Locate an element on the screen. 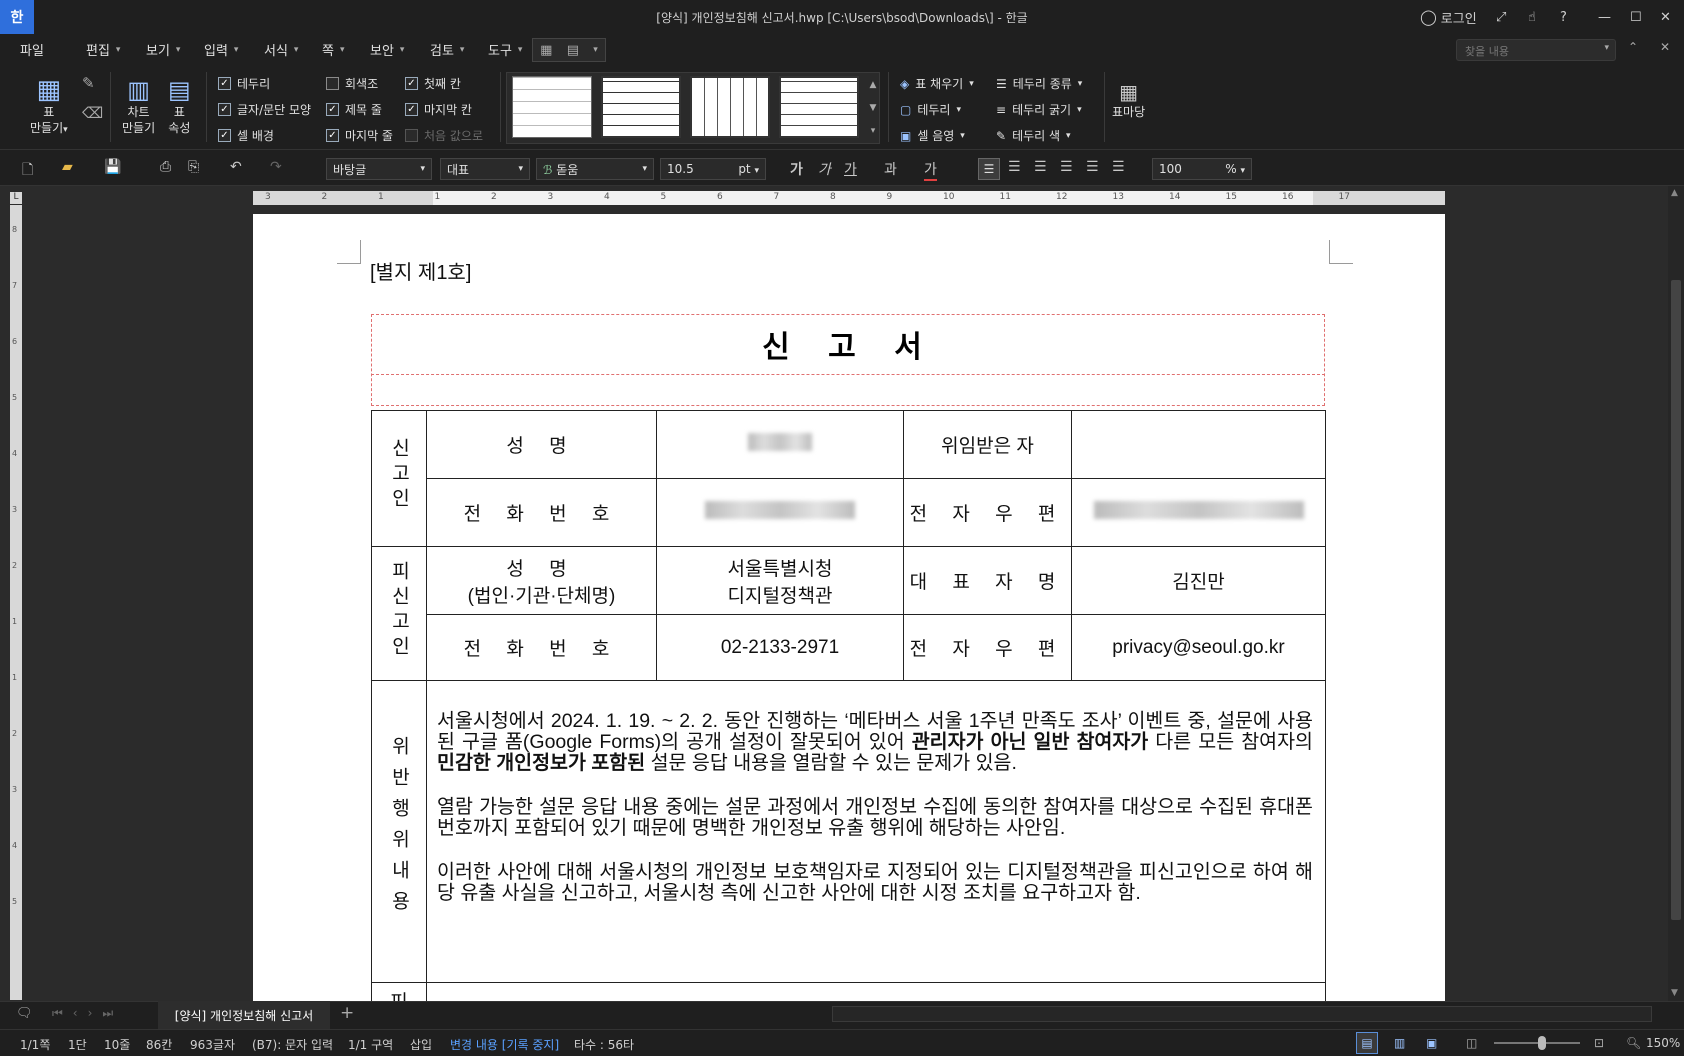  zoom-slider-handle is located at coordinates (1542, 1043).